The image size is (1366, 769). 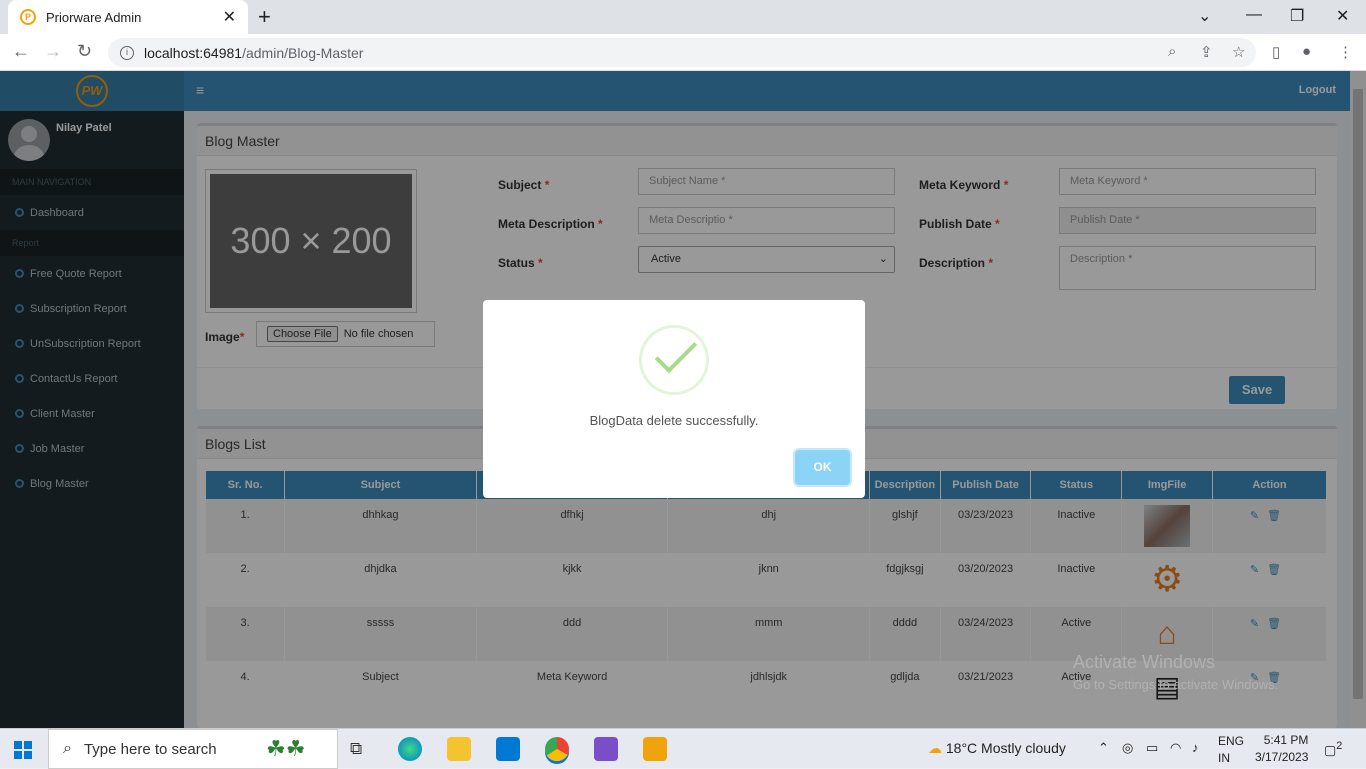 What do you see at coordinates (674, 399) in the screenshot?
I see `success-dialog: BlogData delete successfully. OK` at bounding box center [674, 399].